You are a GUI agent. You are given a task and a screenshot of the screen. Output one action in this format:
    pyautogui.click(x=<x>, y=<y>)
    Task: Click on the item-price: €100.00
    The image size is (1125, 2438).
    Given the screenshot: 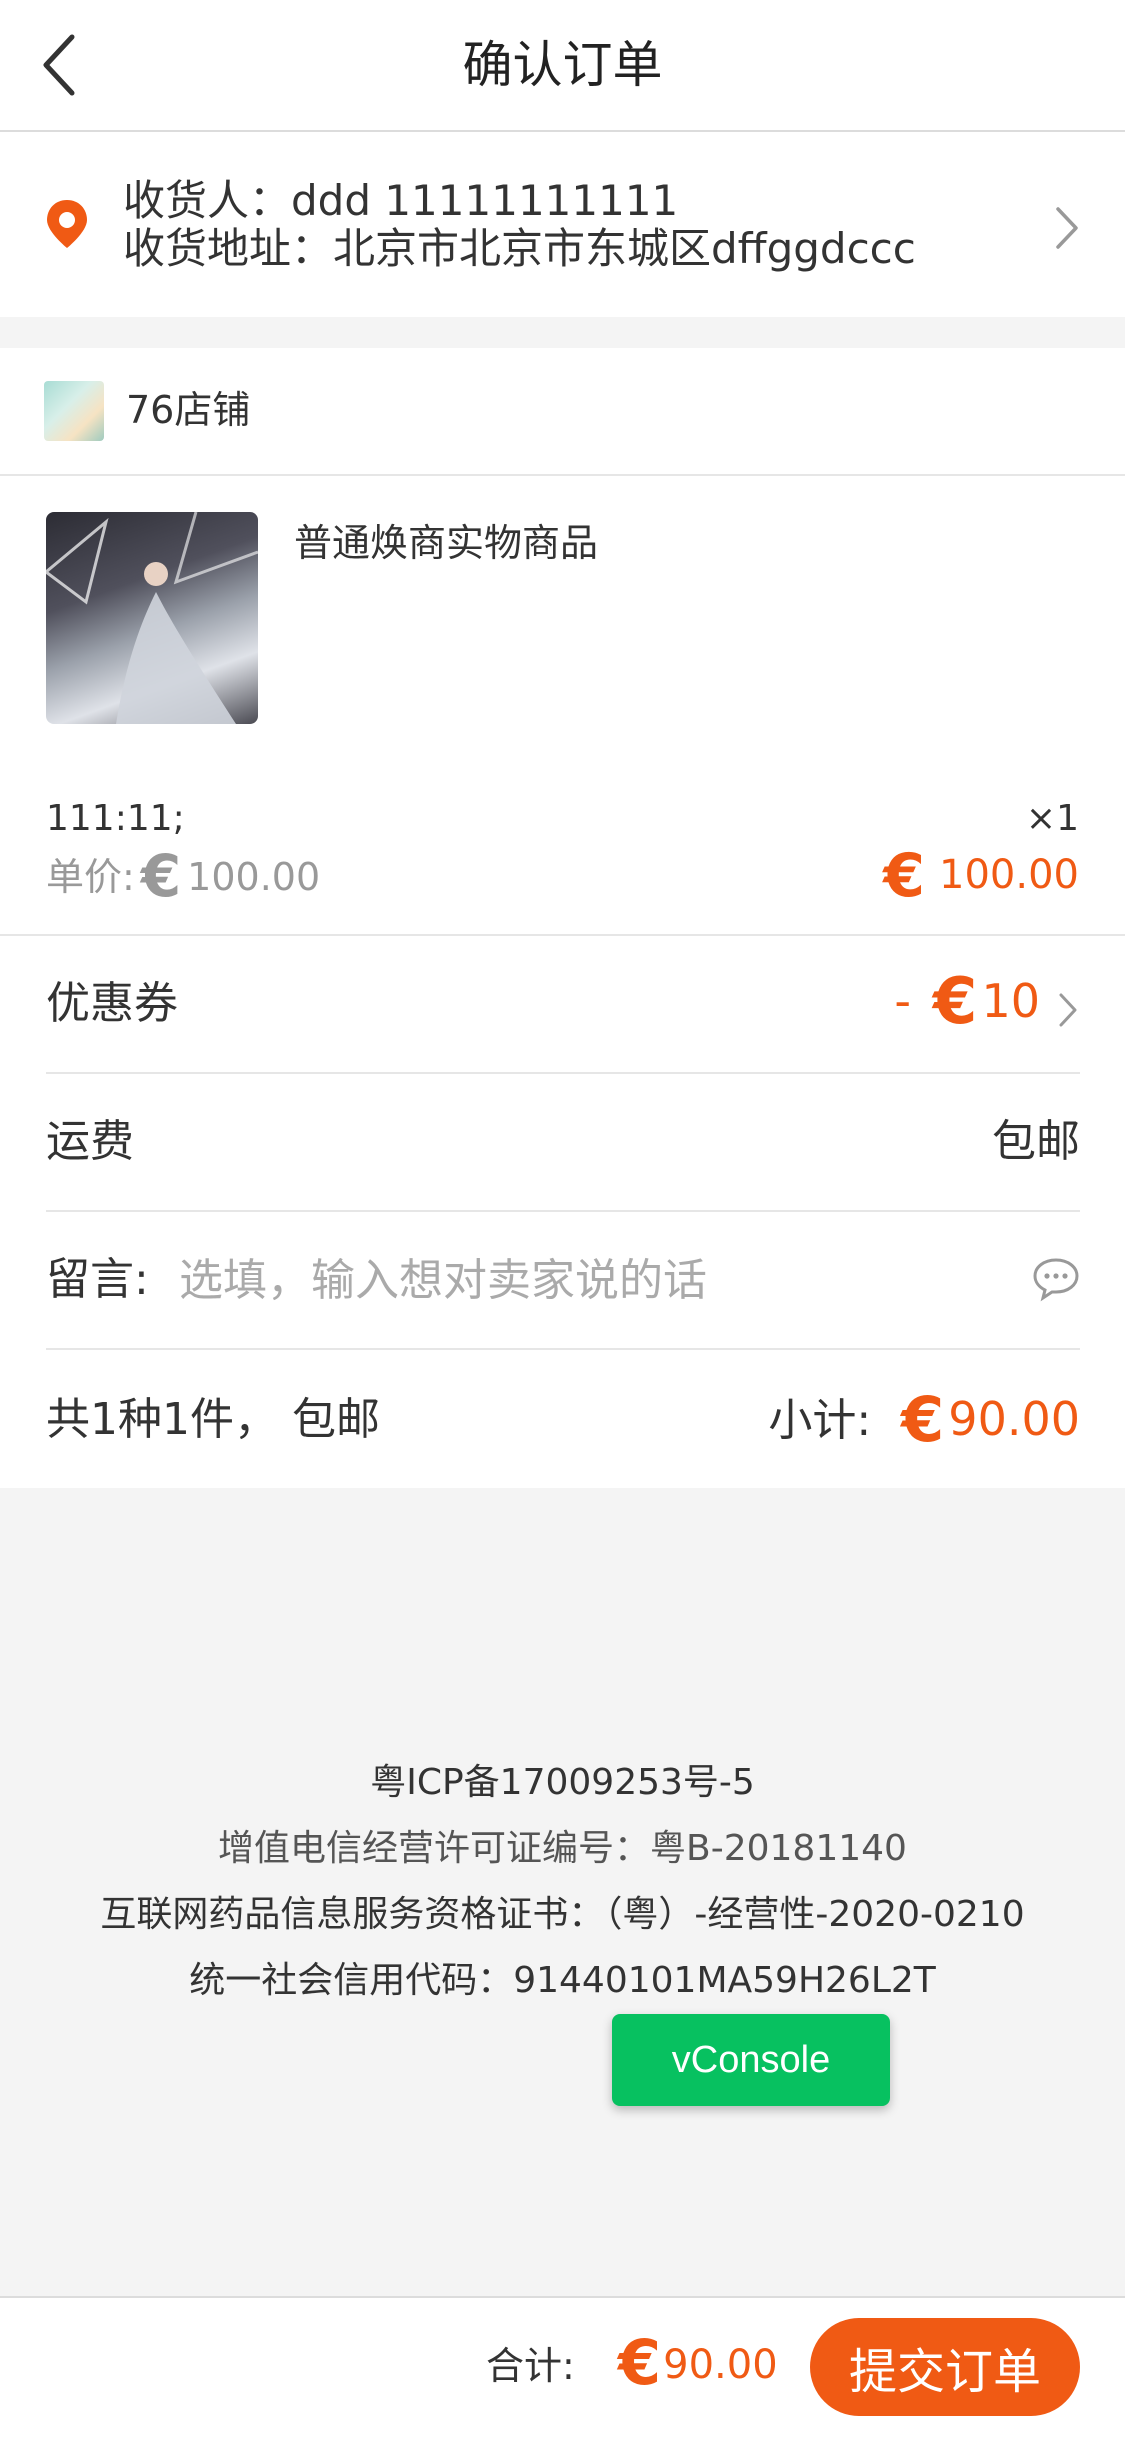 What is the action you would take?
    pyautogui.click(x=981, y=876)
    